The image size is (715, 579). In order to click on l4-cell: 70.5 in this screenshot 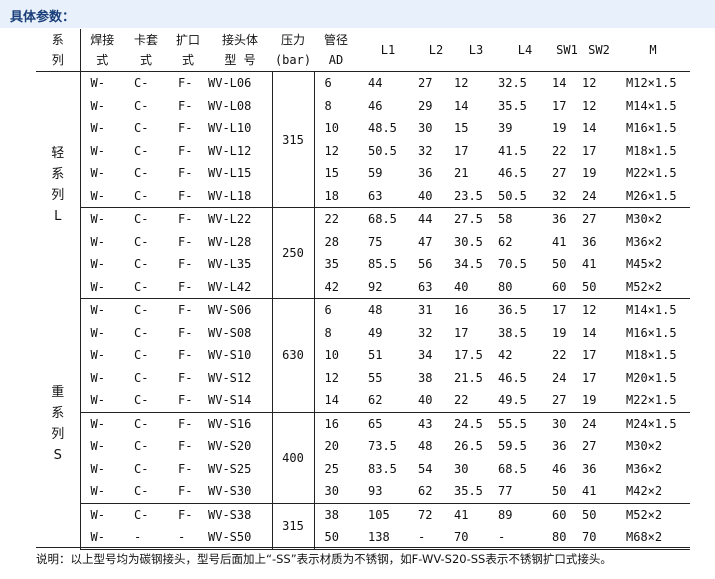, I will do `click(512, 264)`.